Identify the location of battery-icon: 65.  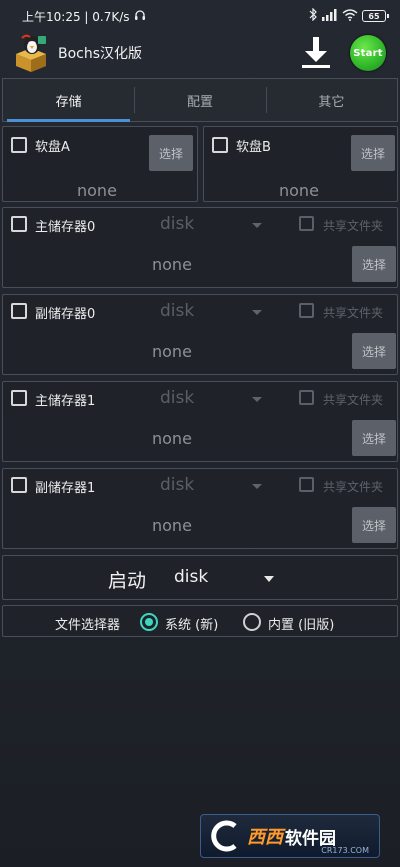
(375, 16).